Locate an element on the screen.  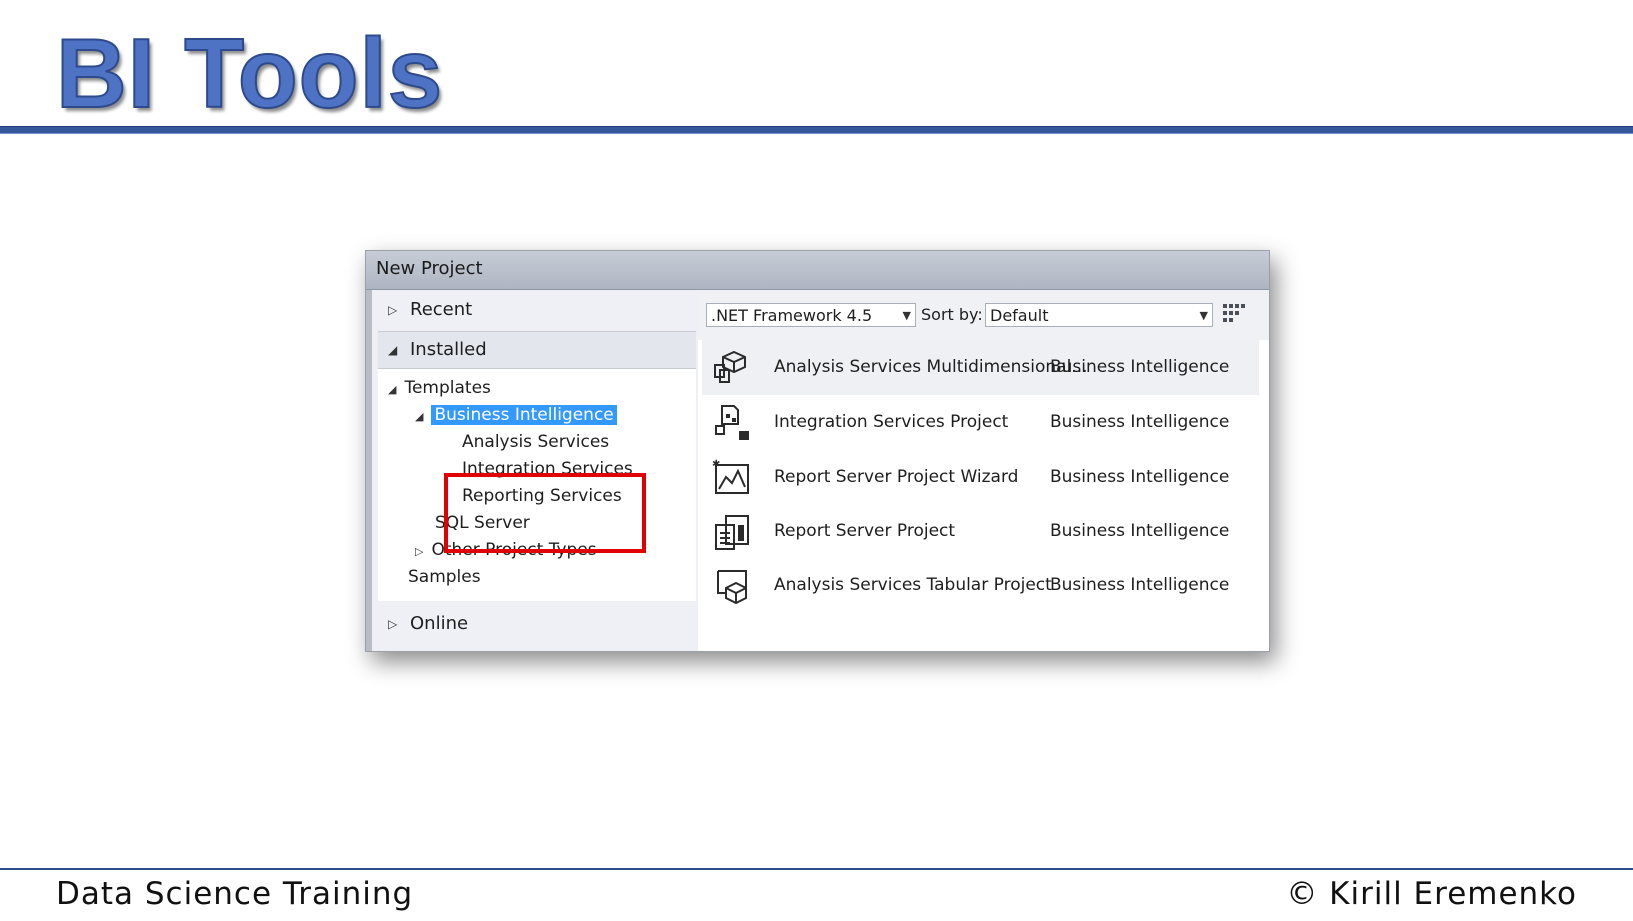
dialog-title: New Project is located at coordinates (429, 268).